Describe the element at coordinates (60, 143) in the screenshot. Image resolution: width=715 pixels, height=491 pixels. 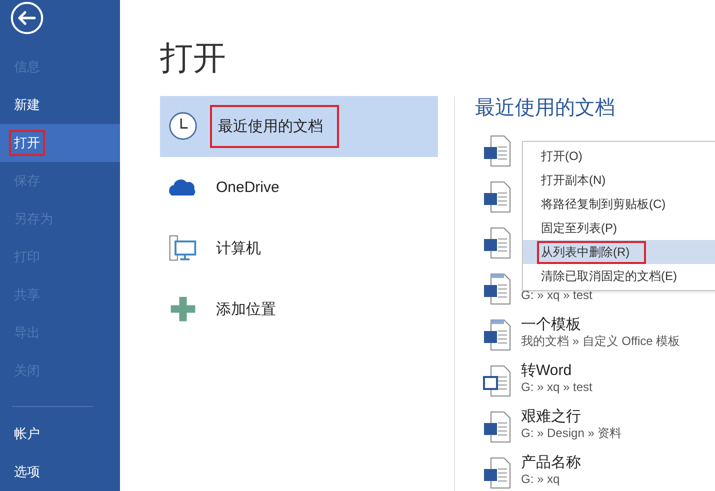
I see `sidebar-item: 打开` at that location.